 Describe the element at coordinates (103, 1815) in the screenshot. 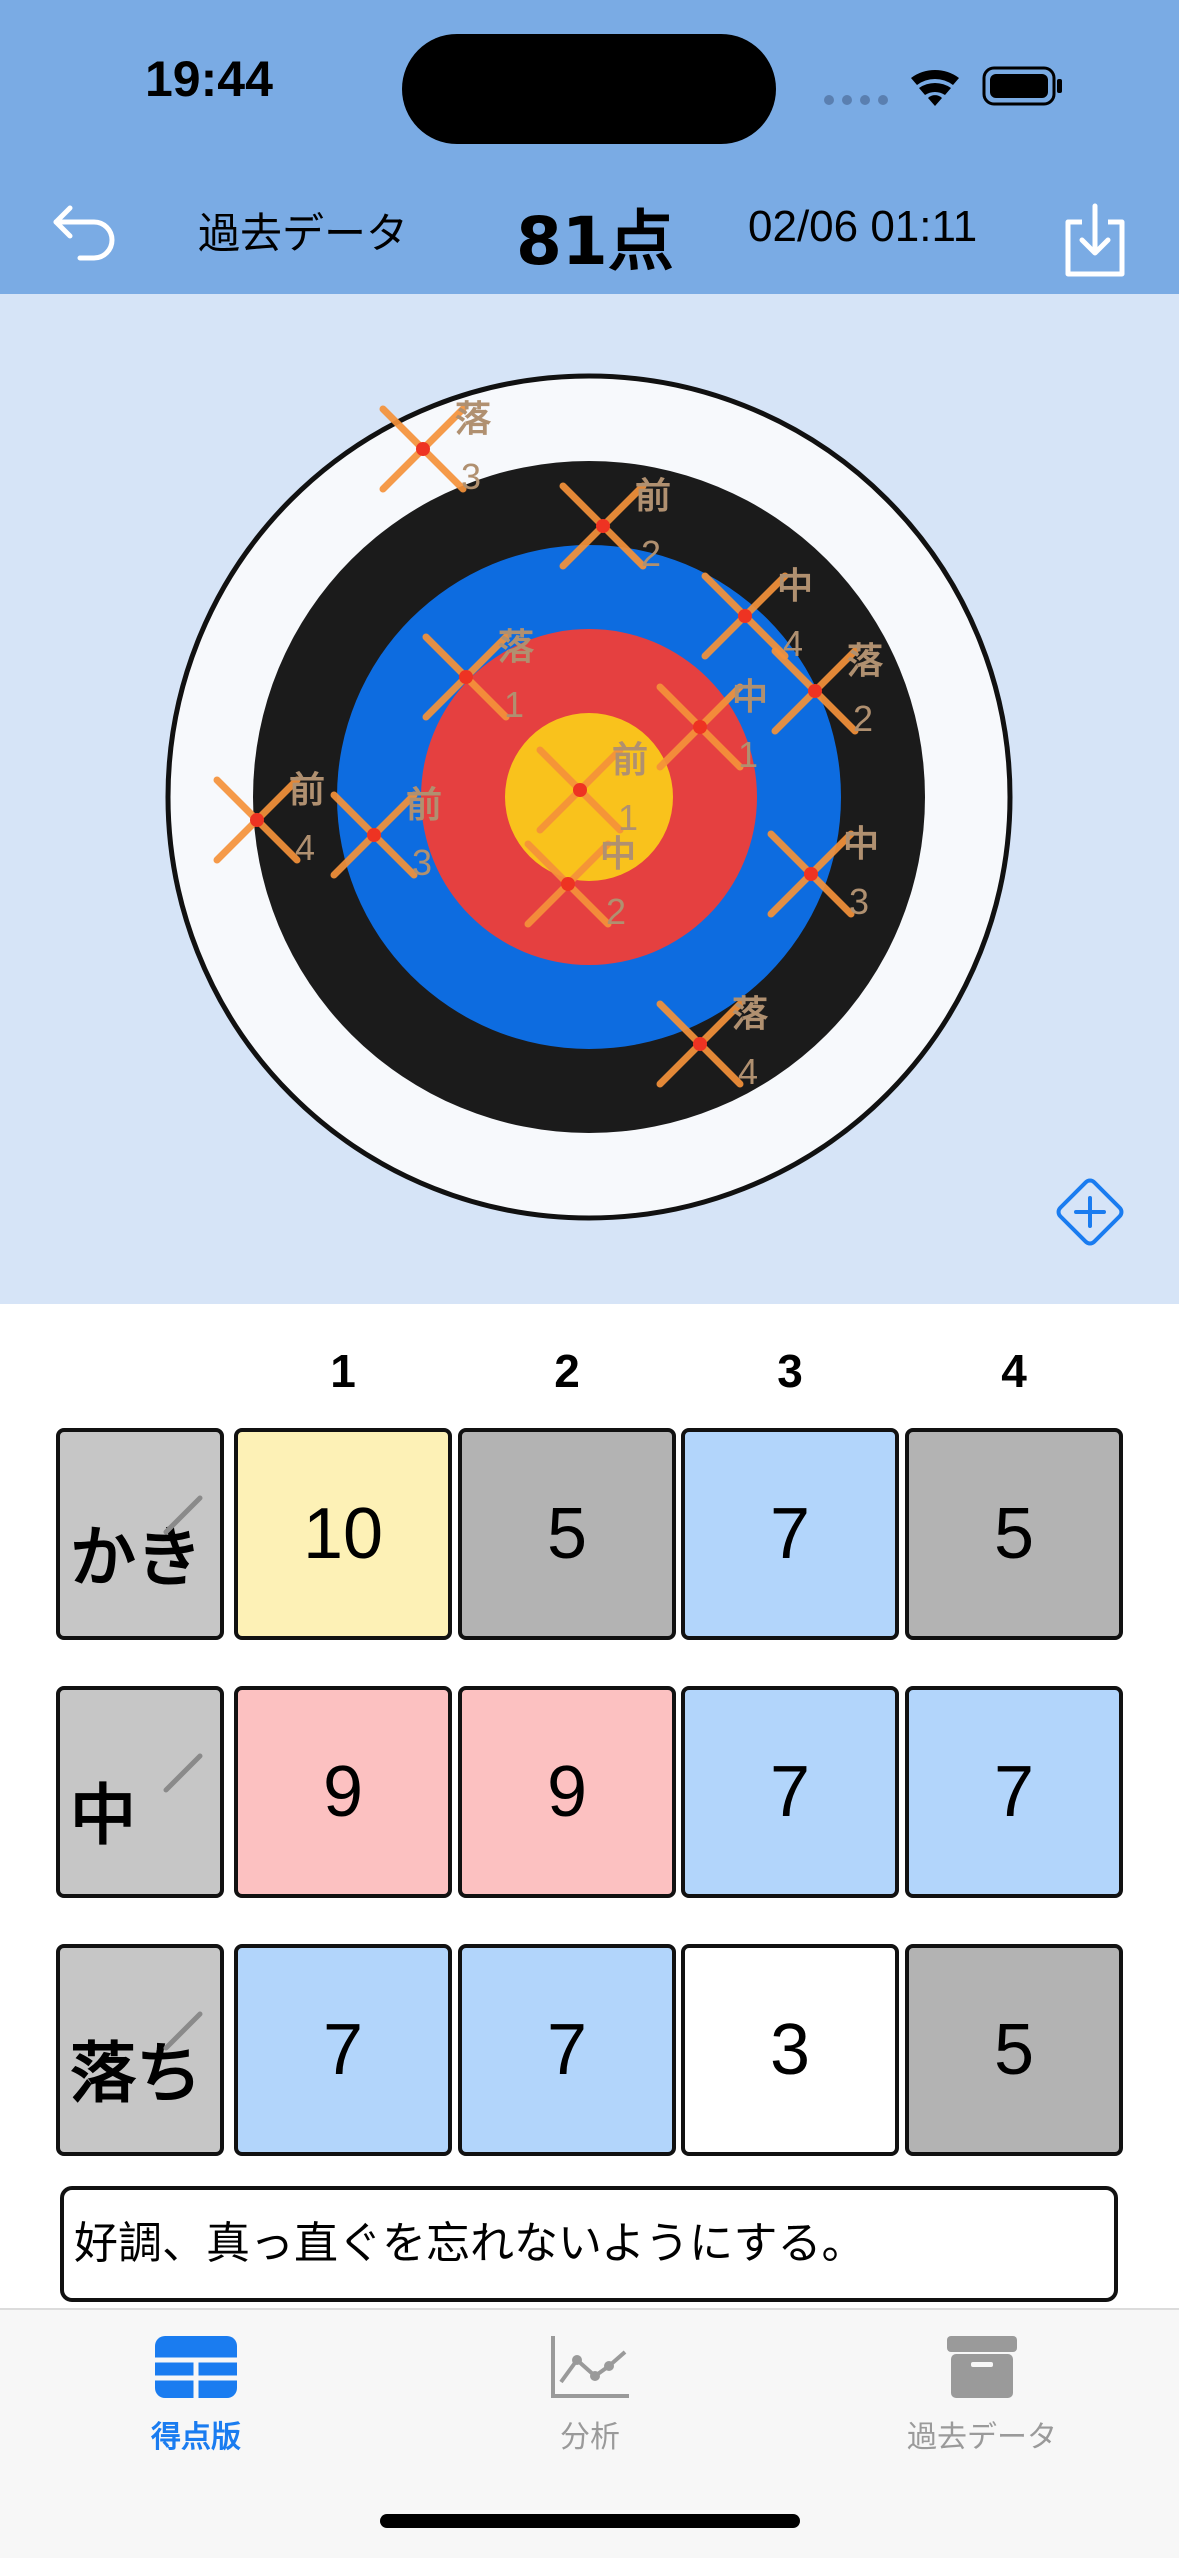

I see `row-label-text: 中` at that location.